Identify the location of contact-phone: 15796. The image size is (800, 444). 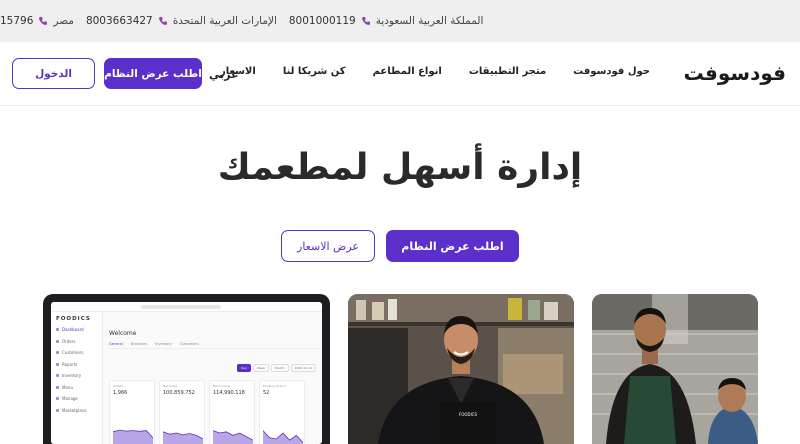
(17, 21).